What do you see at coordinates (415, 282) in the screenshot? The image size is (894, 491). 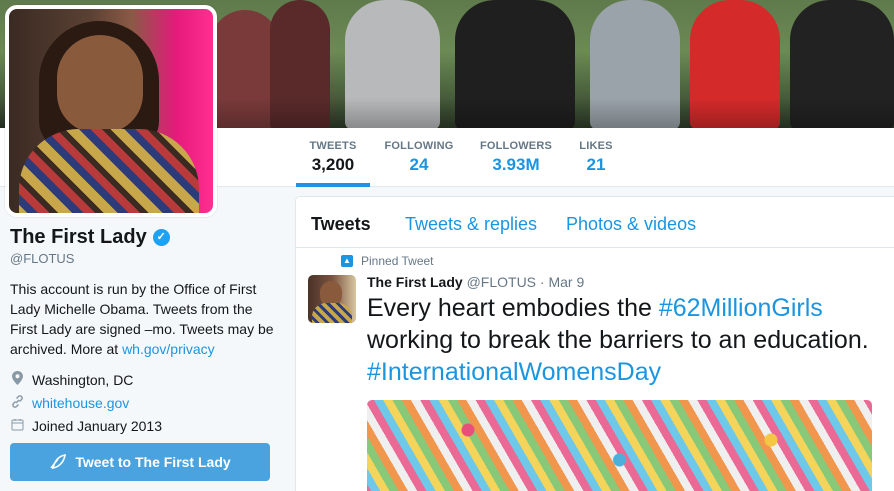 I see `tweet-author-name: The First Lady` at bounding box center [415, 282].